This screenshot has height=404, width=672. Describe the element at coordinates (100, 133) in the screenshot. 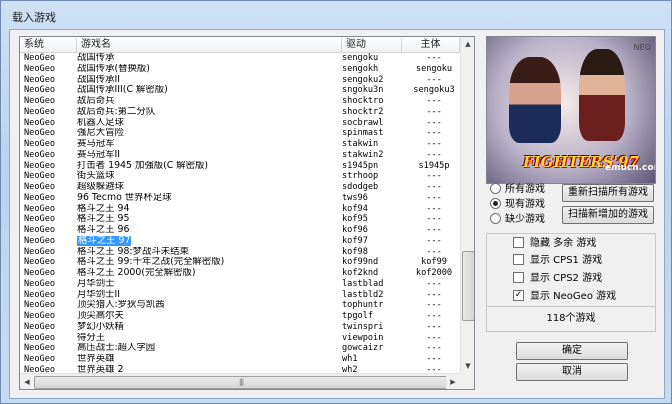

I see `row-game-name-text: 强尼大冒险` at that location.